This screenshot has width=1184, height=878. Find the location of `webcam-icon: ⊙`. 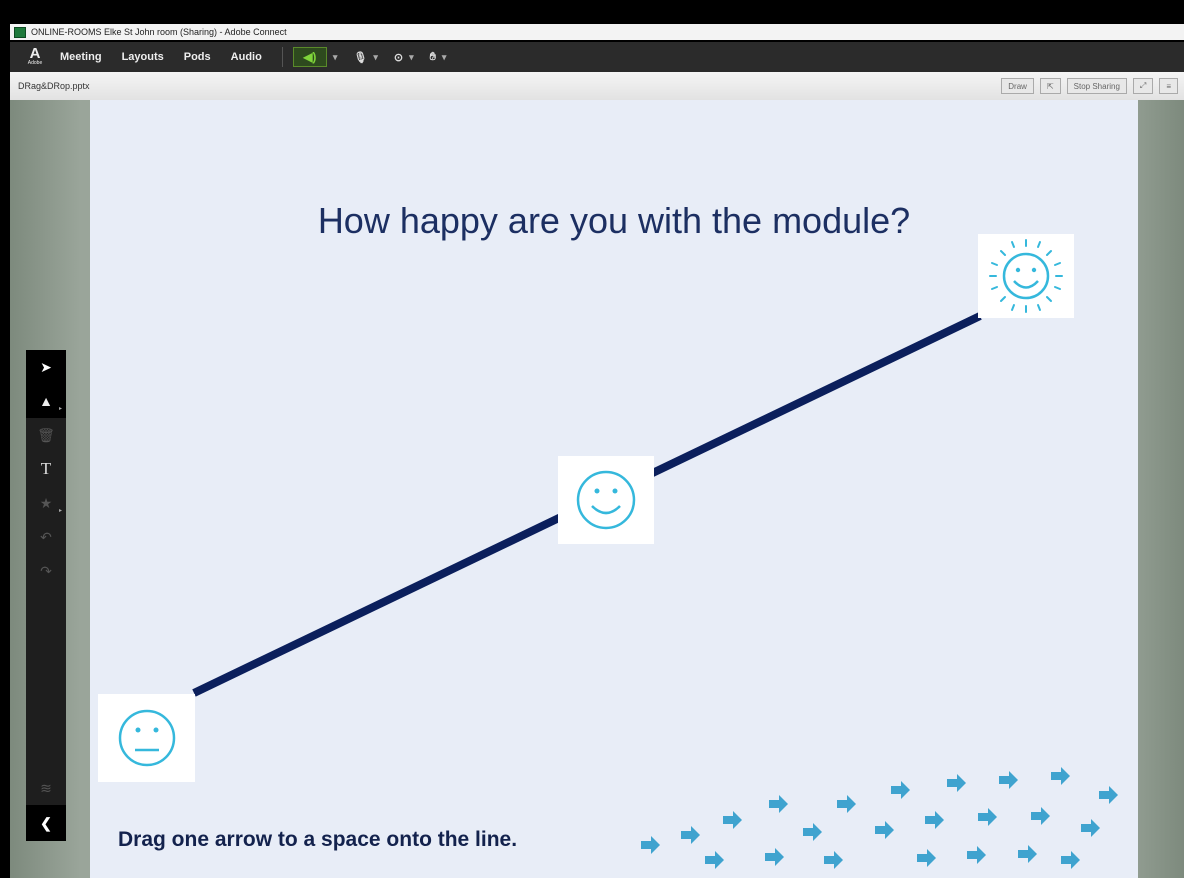

webcam-icon: ⊙ is located at coordinates (398, 57).